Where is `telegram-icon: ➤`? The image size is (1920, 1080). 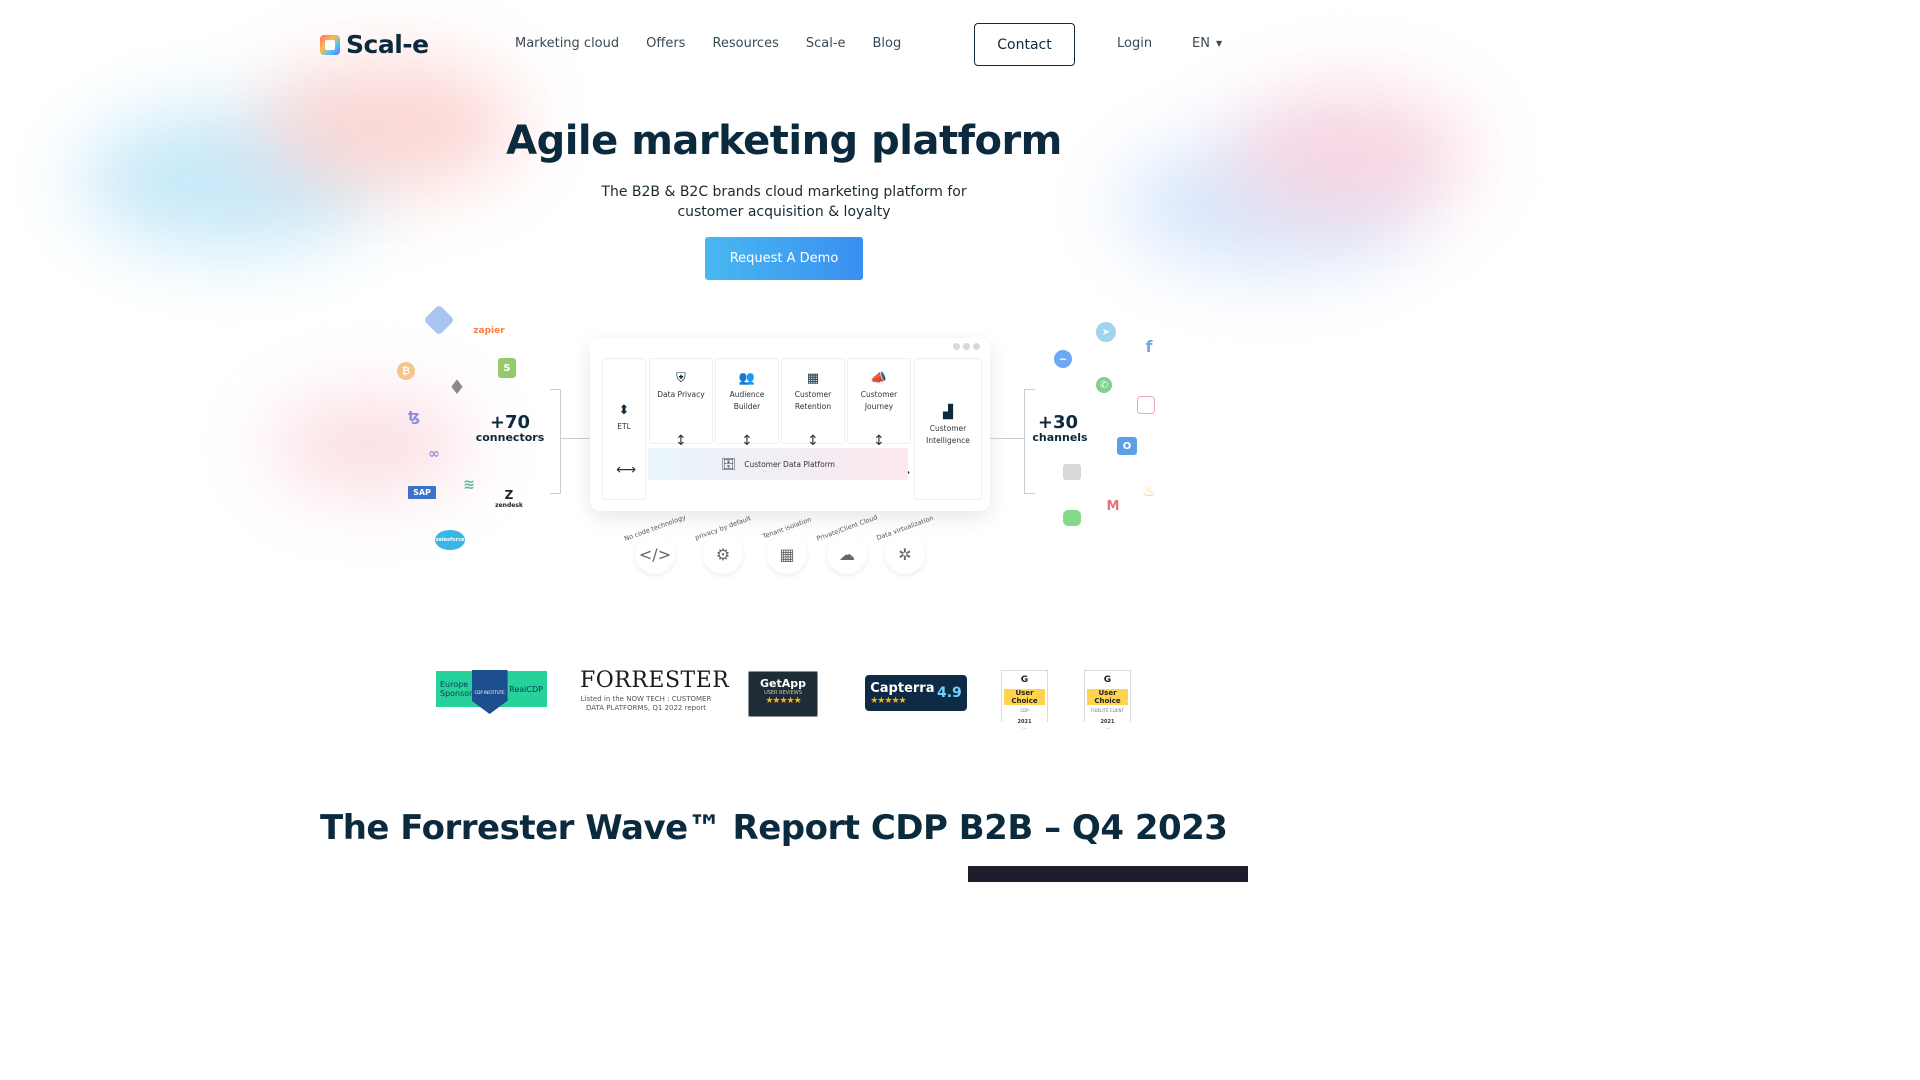
telegram-icon: ➤ is located at coordinates (1106, 332).